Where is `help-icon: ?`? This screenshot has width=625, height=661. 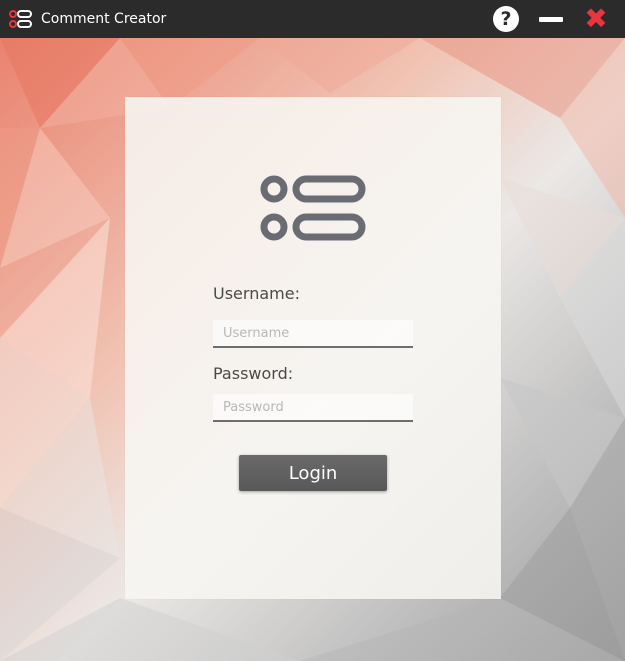 help-icon: ? is located at coordinates (506, 19).